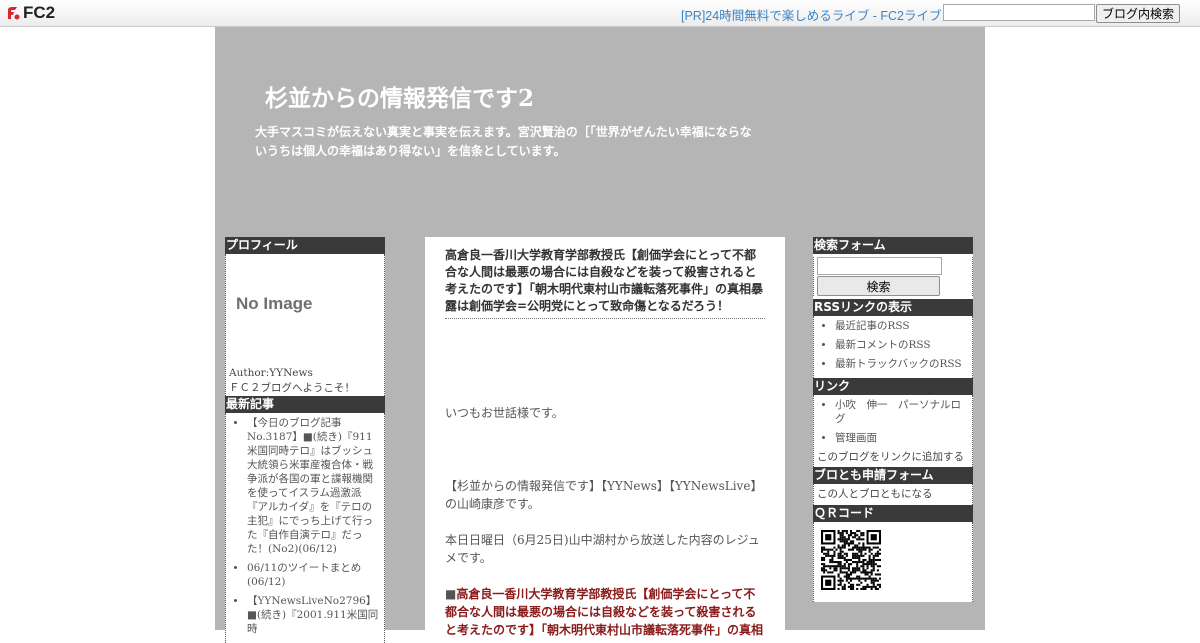  What do you see at coordinates (893, 245) in the screenshot?
I see `search-heading: 検索フォーム` at bounding box center [893, 245].